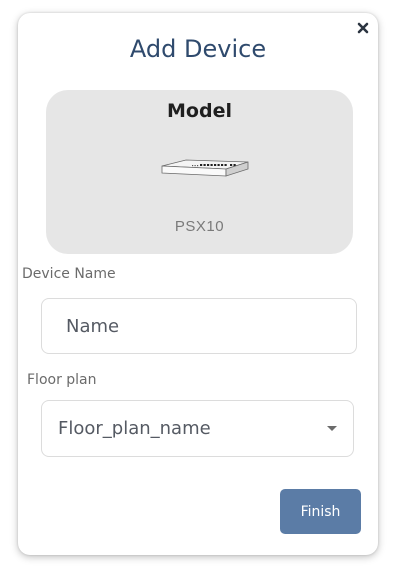  I want to click on floor-plan-selected-value: Floor_plan_name, so click(134, 428).